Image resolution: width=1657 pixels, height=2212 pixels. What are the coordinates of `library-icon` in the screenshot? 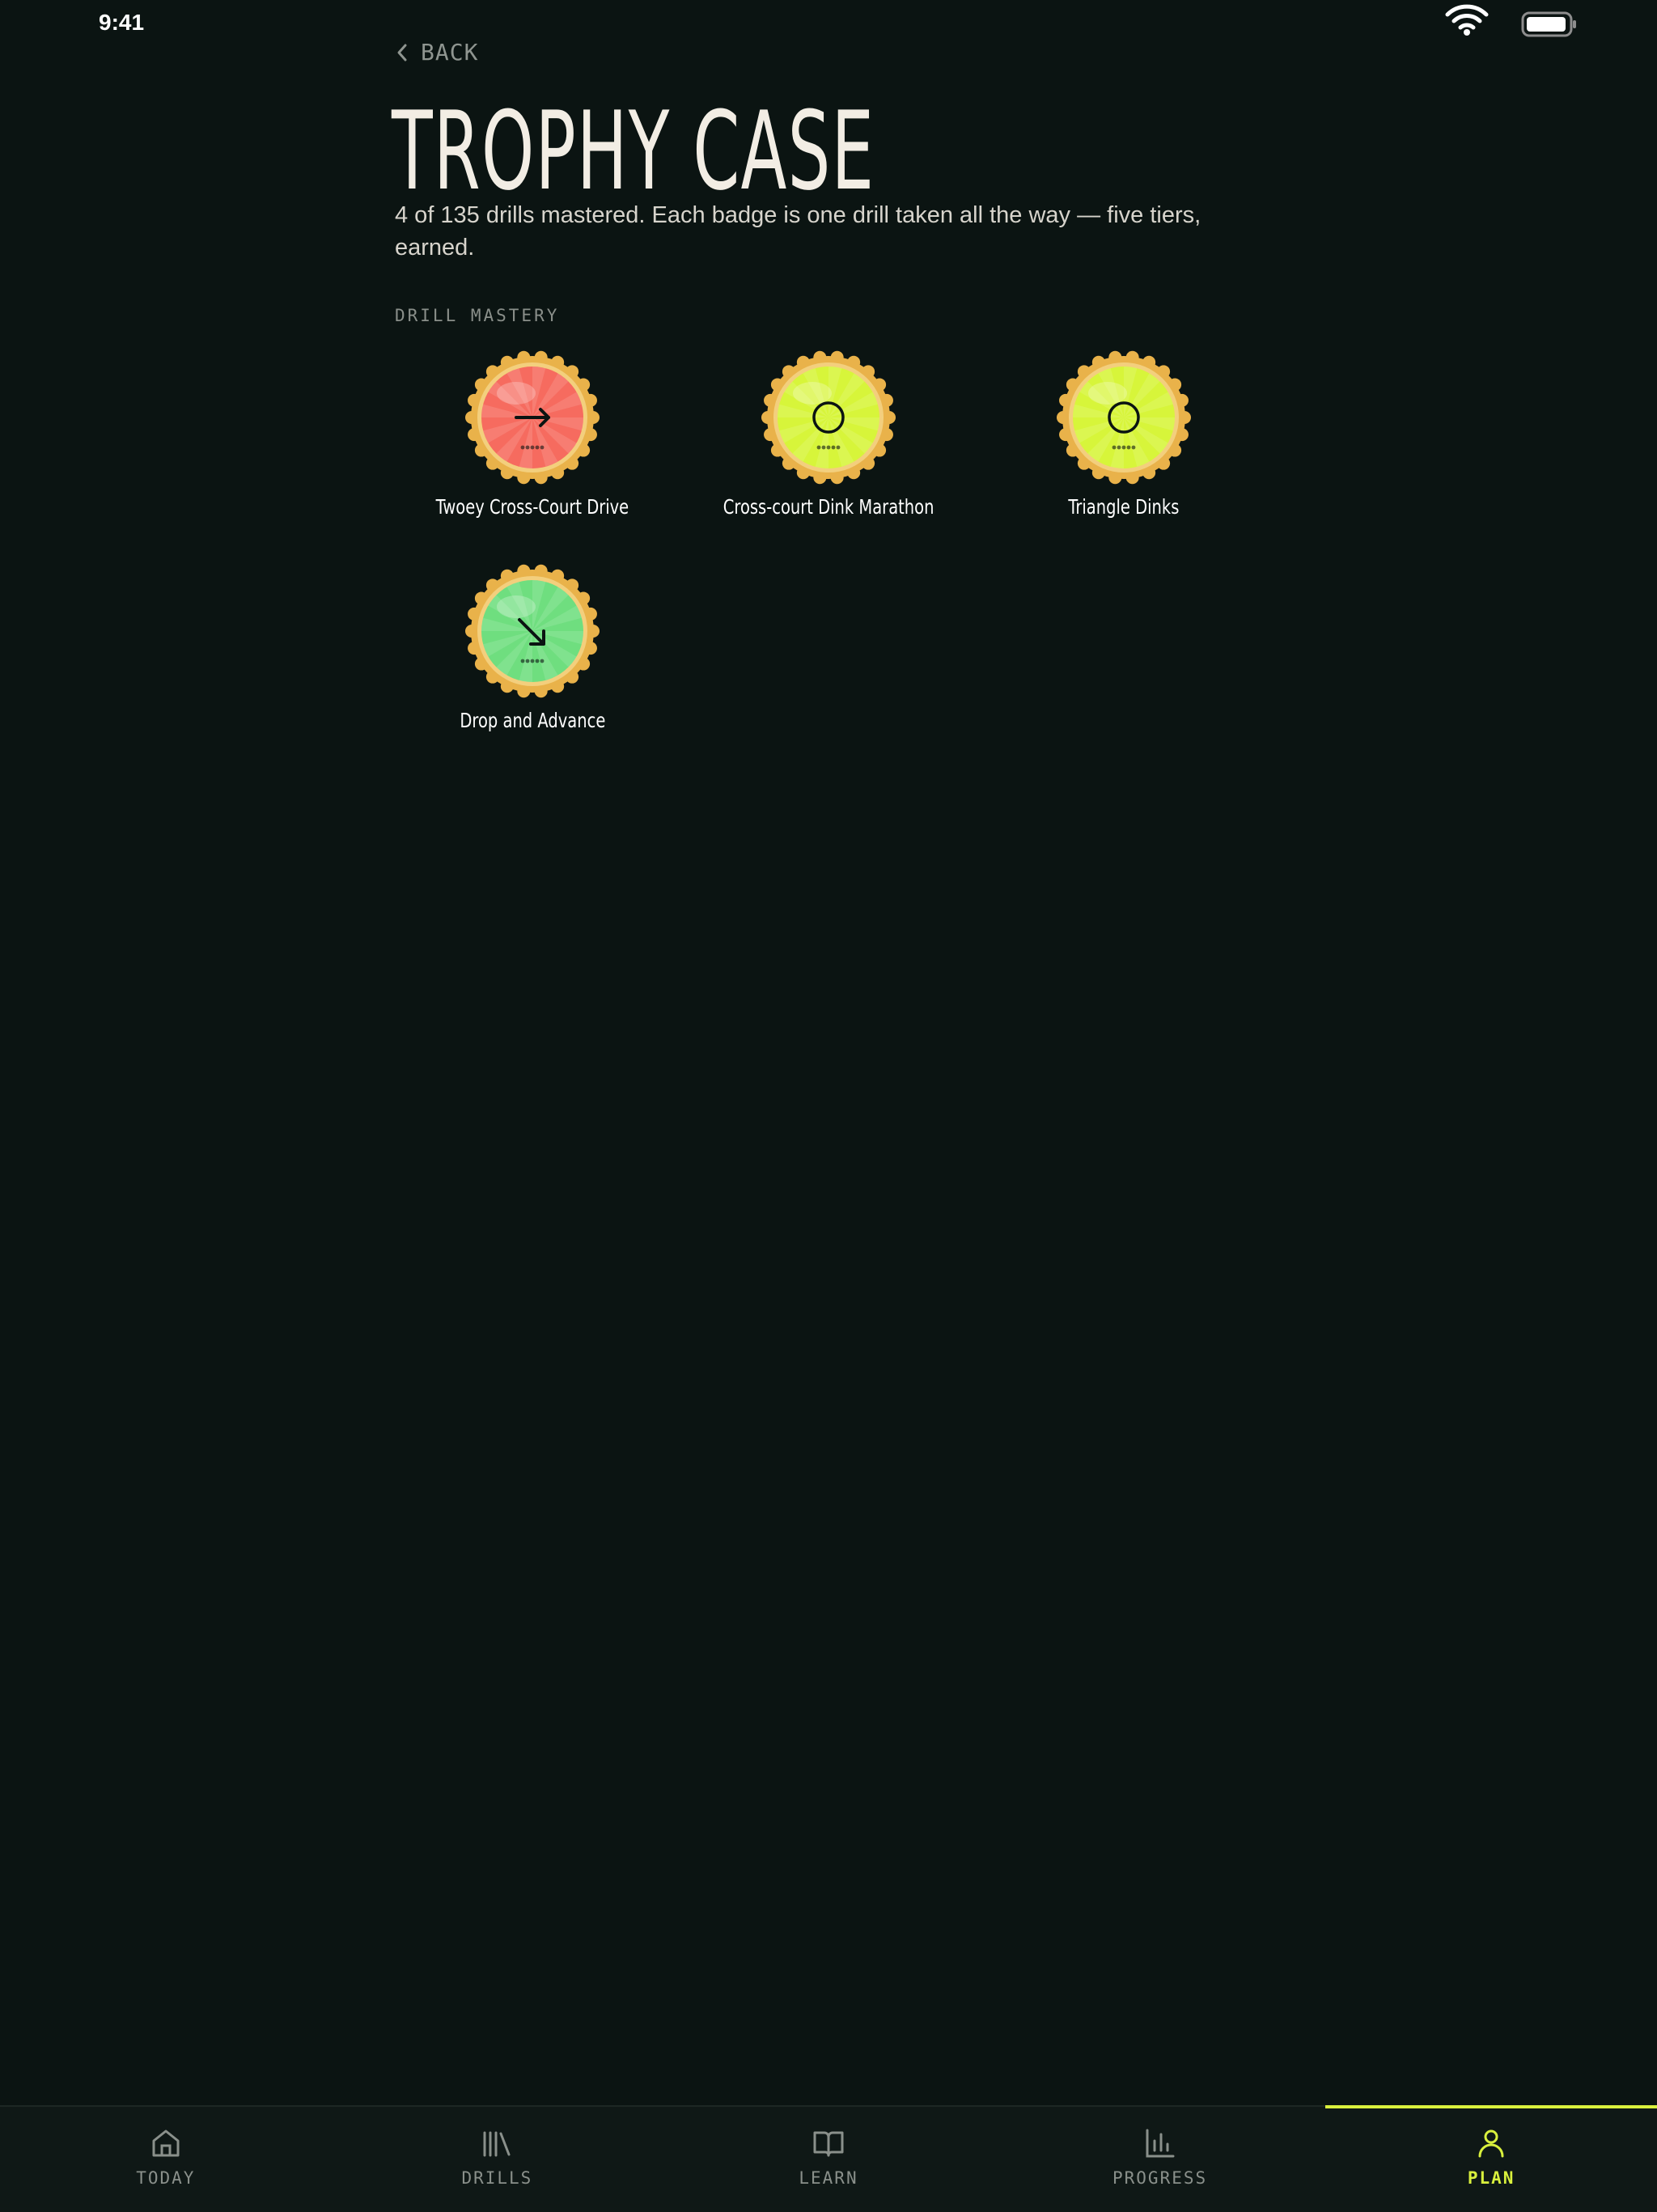 It's located at (497, 2144).